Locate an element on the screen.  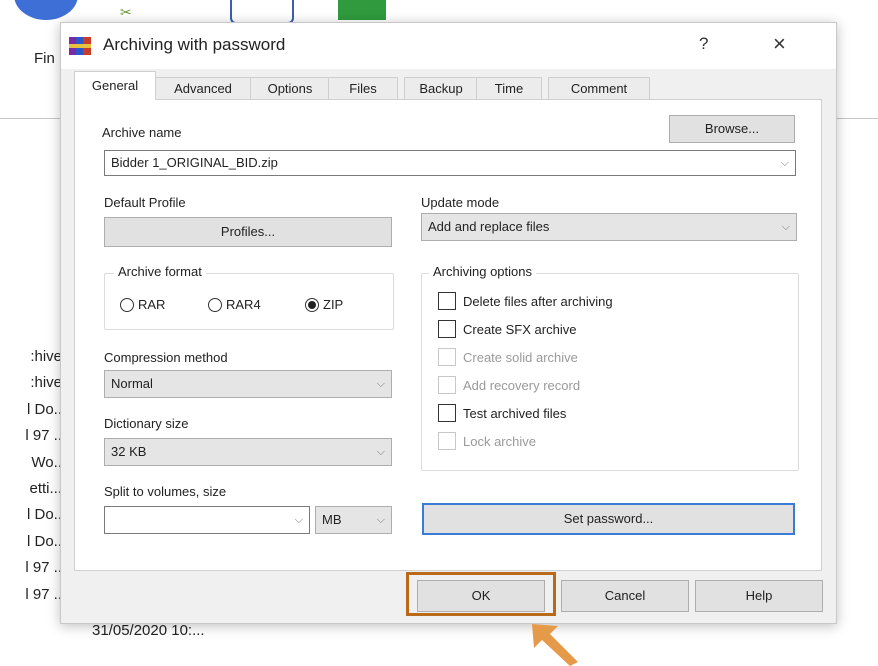
checkbox-test-archived-label: Test archived files is located at coordinates (515, 413).